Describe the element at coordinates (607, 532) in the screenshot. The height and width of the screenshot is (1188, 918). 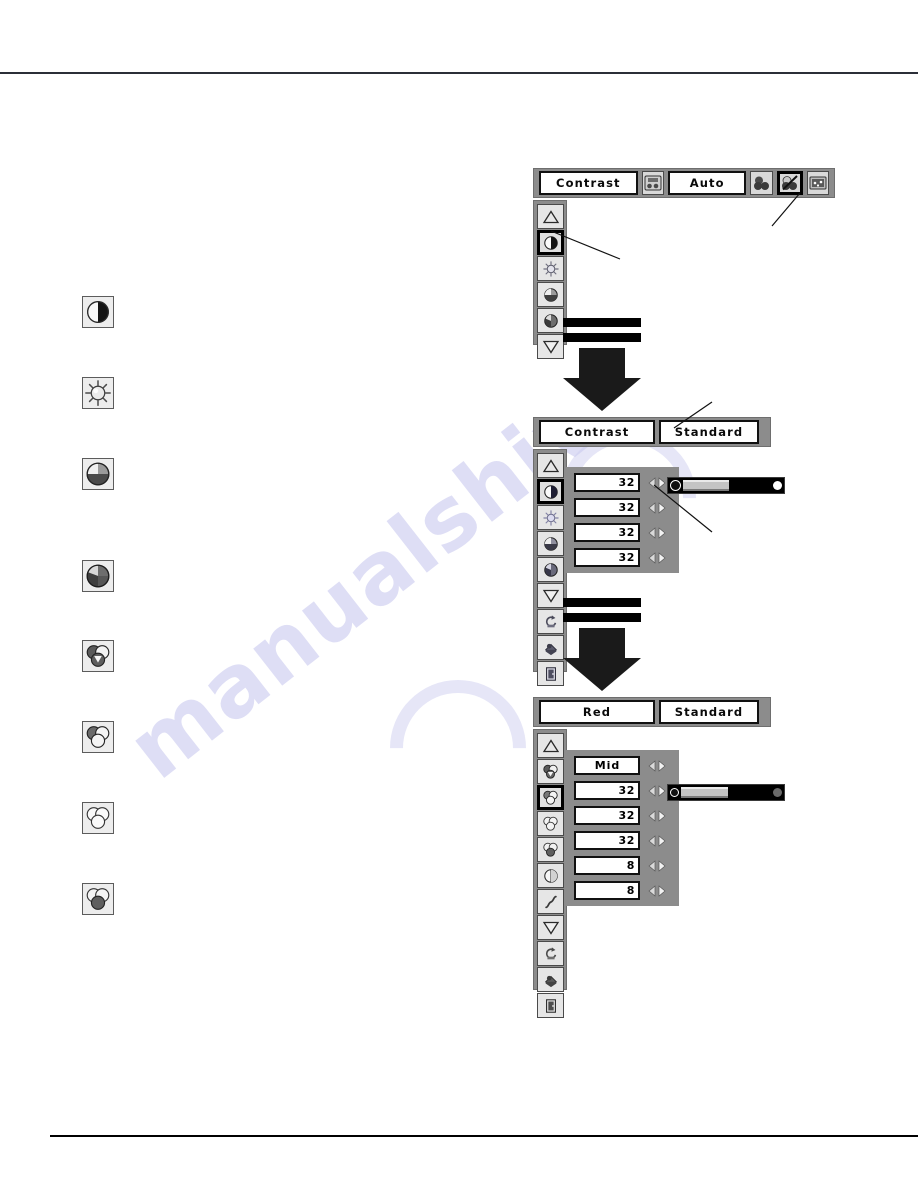
I see `color-temp-value: 32` at that location.